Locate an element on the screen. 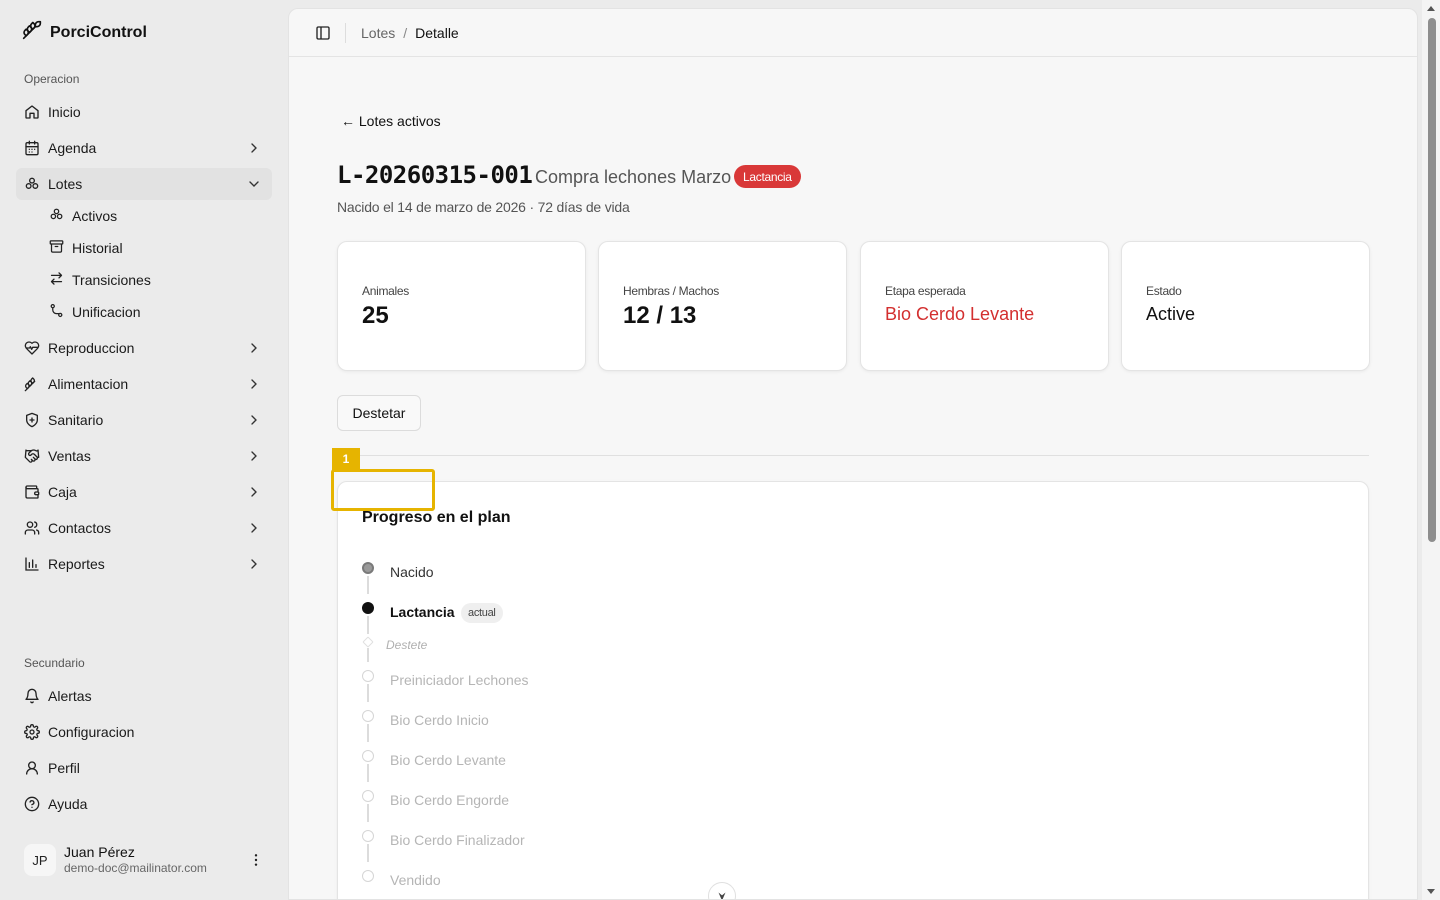 The height and width of the screenshot is (900, 1440). sidebar-item-configuracion: Configuracion is located at coordinates (144, 732).